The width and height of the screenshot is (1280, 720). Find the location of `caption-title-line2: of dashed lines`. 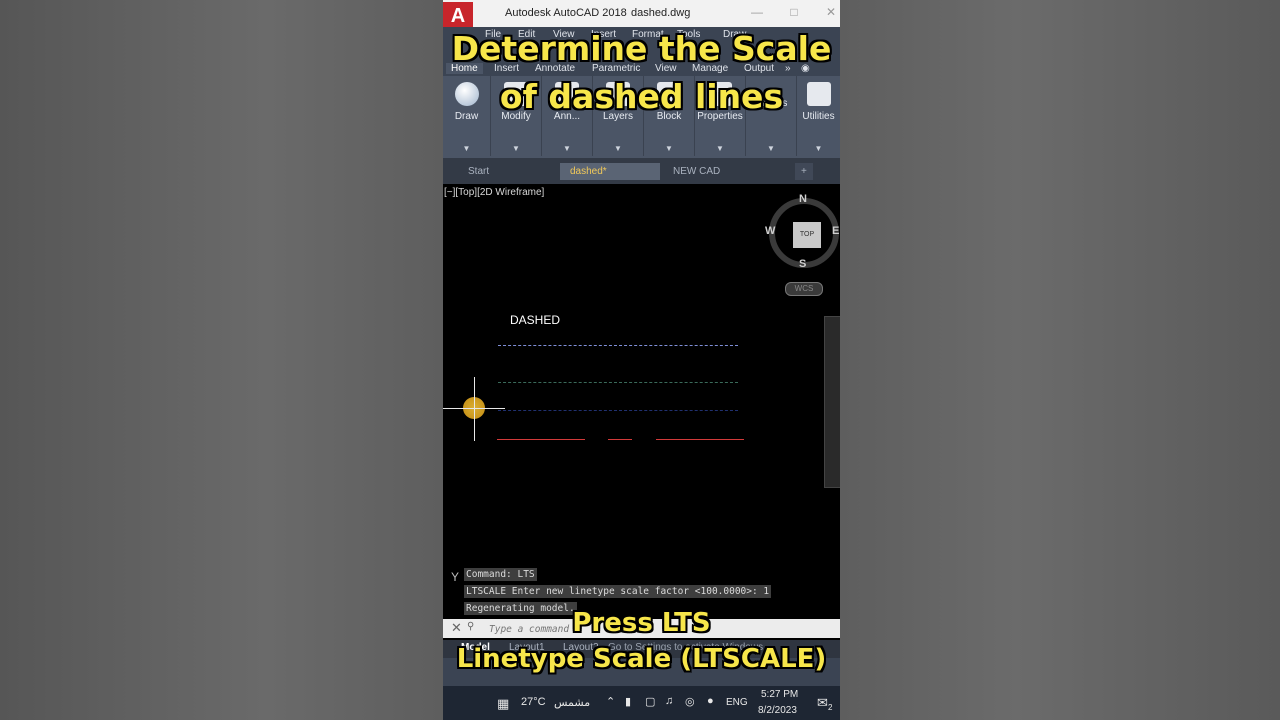

caption-title-line2: of dashed lines is located at coordinates (641, 96).